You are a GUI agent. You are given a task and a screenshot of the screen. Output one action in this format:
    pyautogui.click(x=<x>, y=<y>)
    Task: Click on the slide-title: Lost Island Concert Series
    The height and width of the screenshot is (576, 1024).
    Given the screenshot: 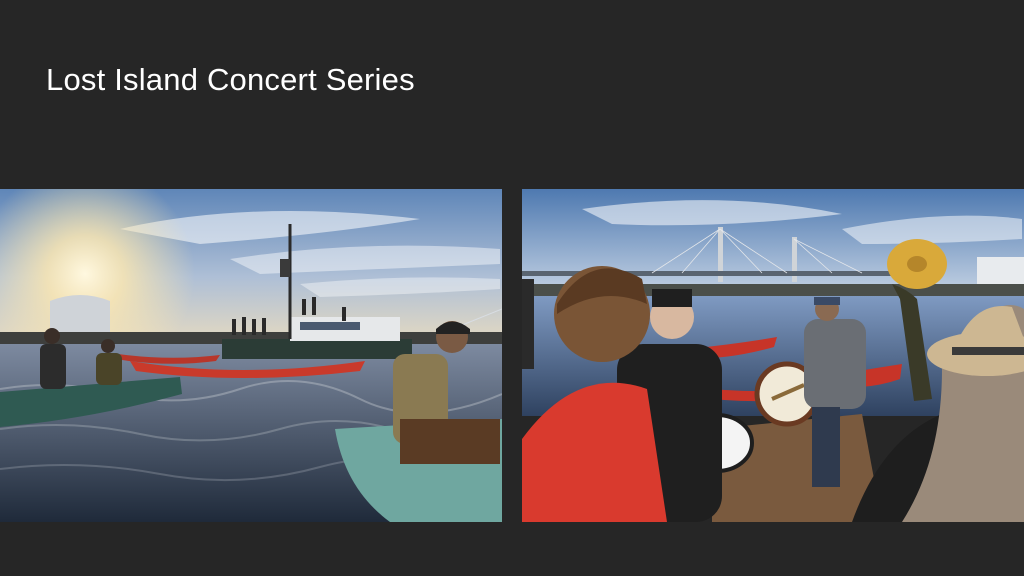 What is the action you would take?
    pyautogui.click(x=230, y=79)
    